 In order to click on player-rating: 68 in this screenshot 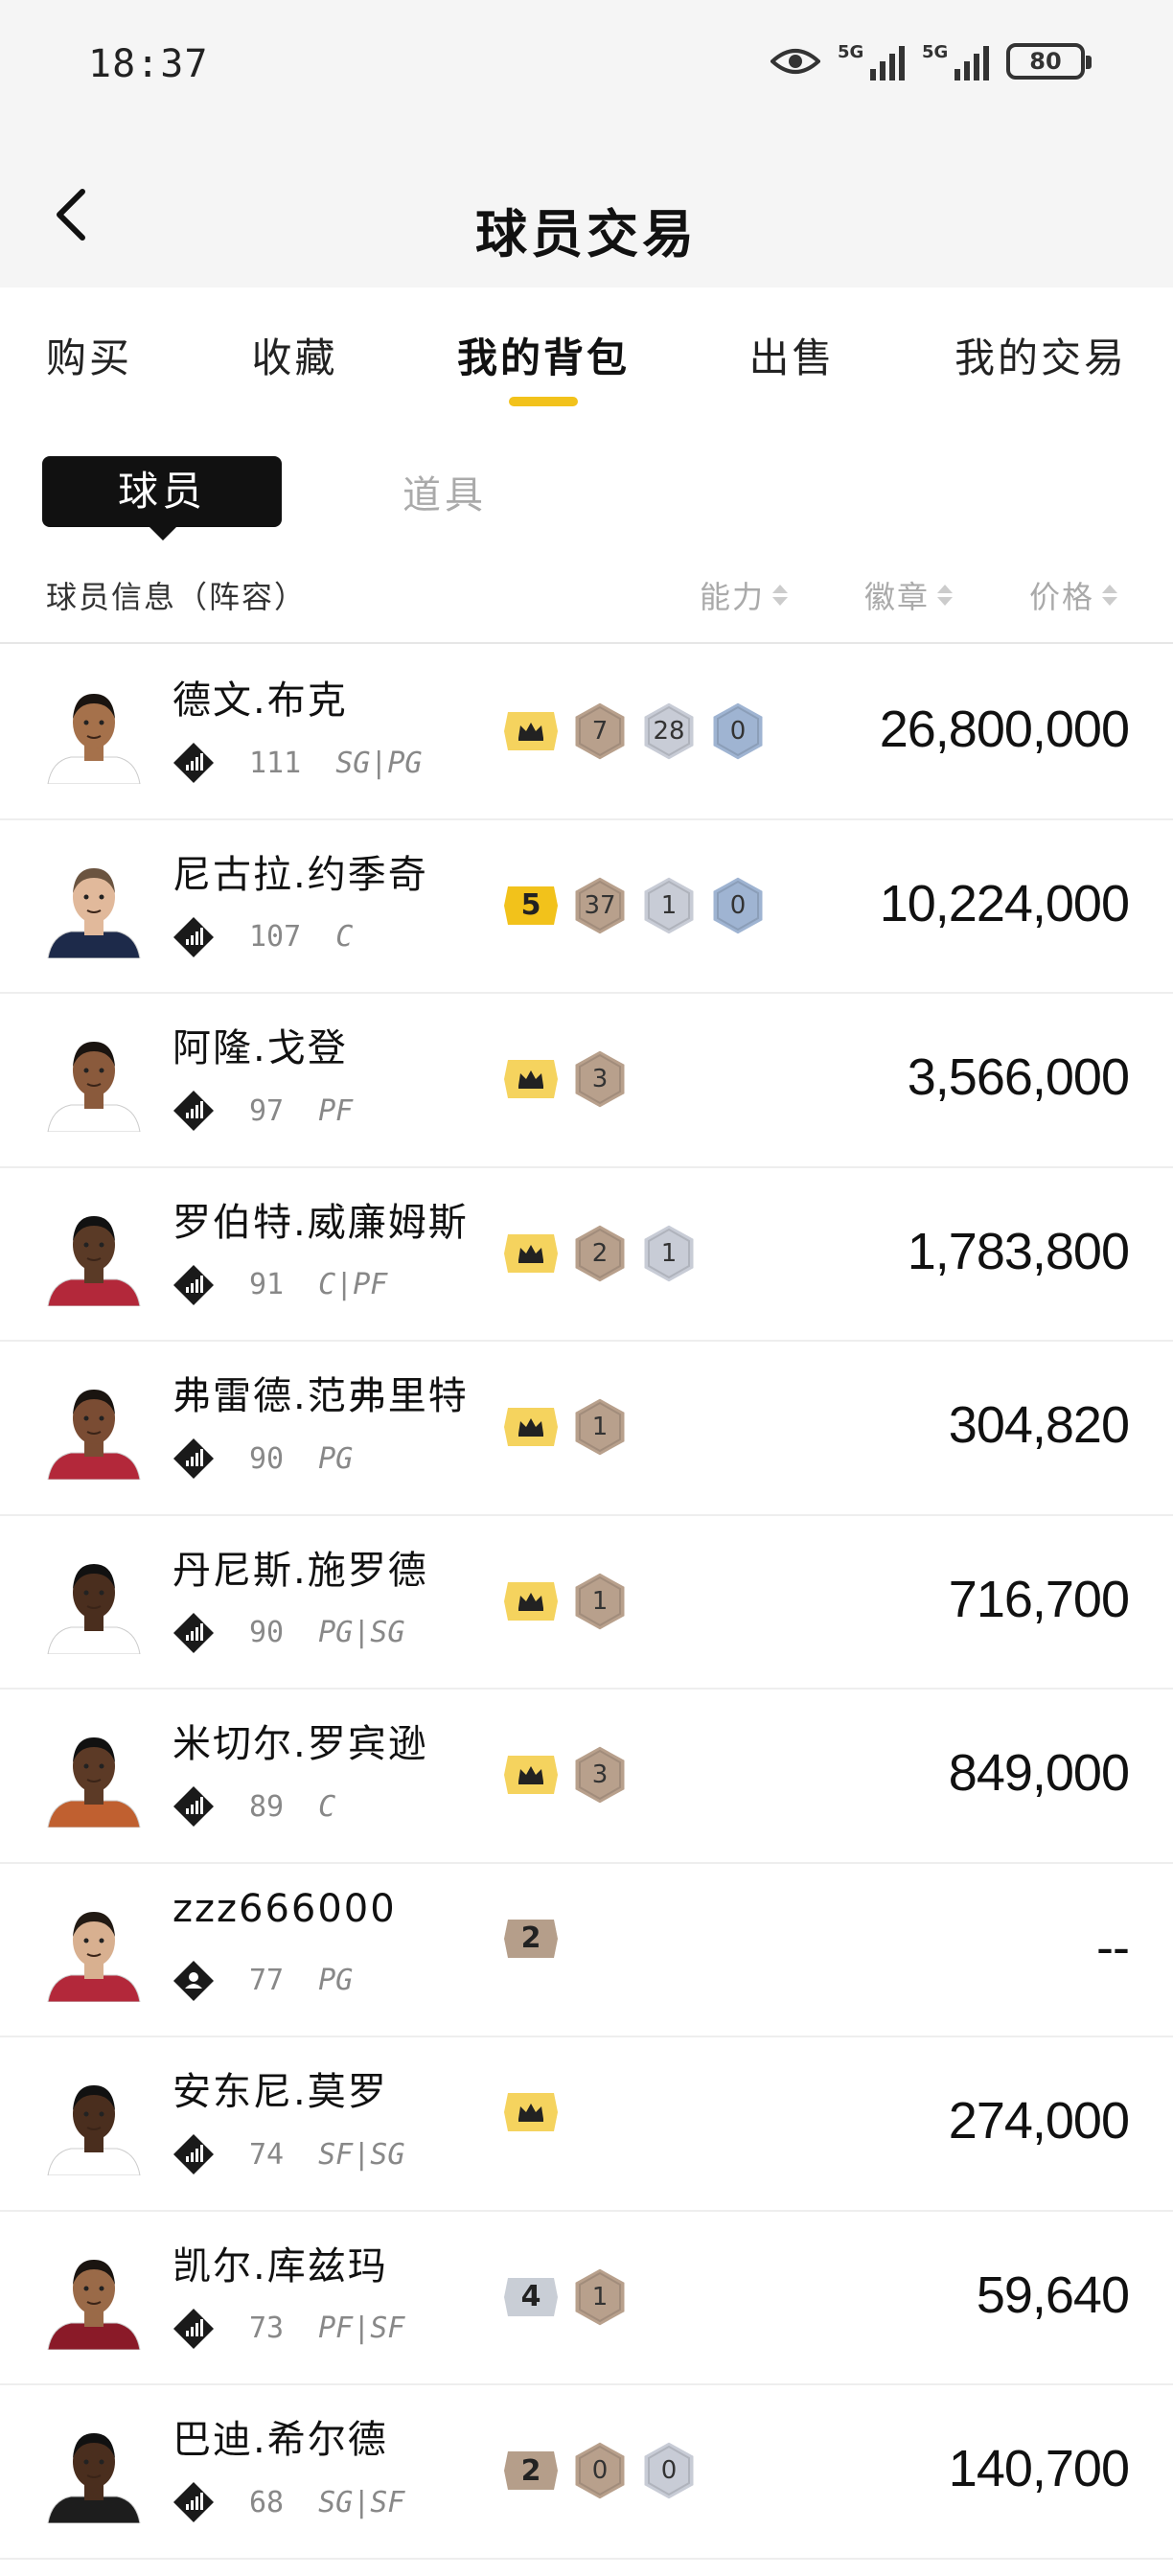, I will do `click(267, 2502)`.